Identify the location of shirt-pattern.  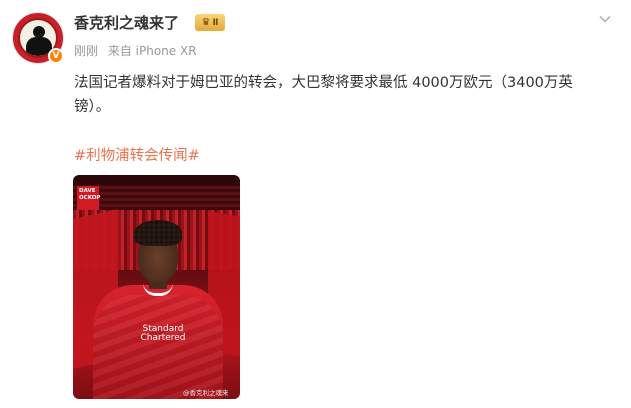
(158, 347).